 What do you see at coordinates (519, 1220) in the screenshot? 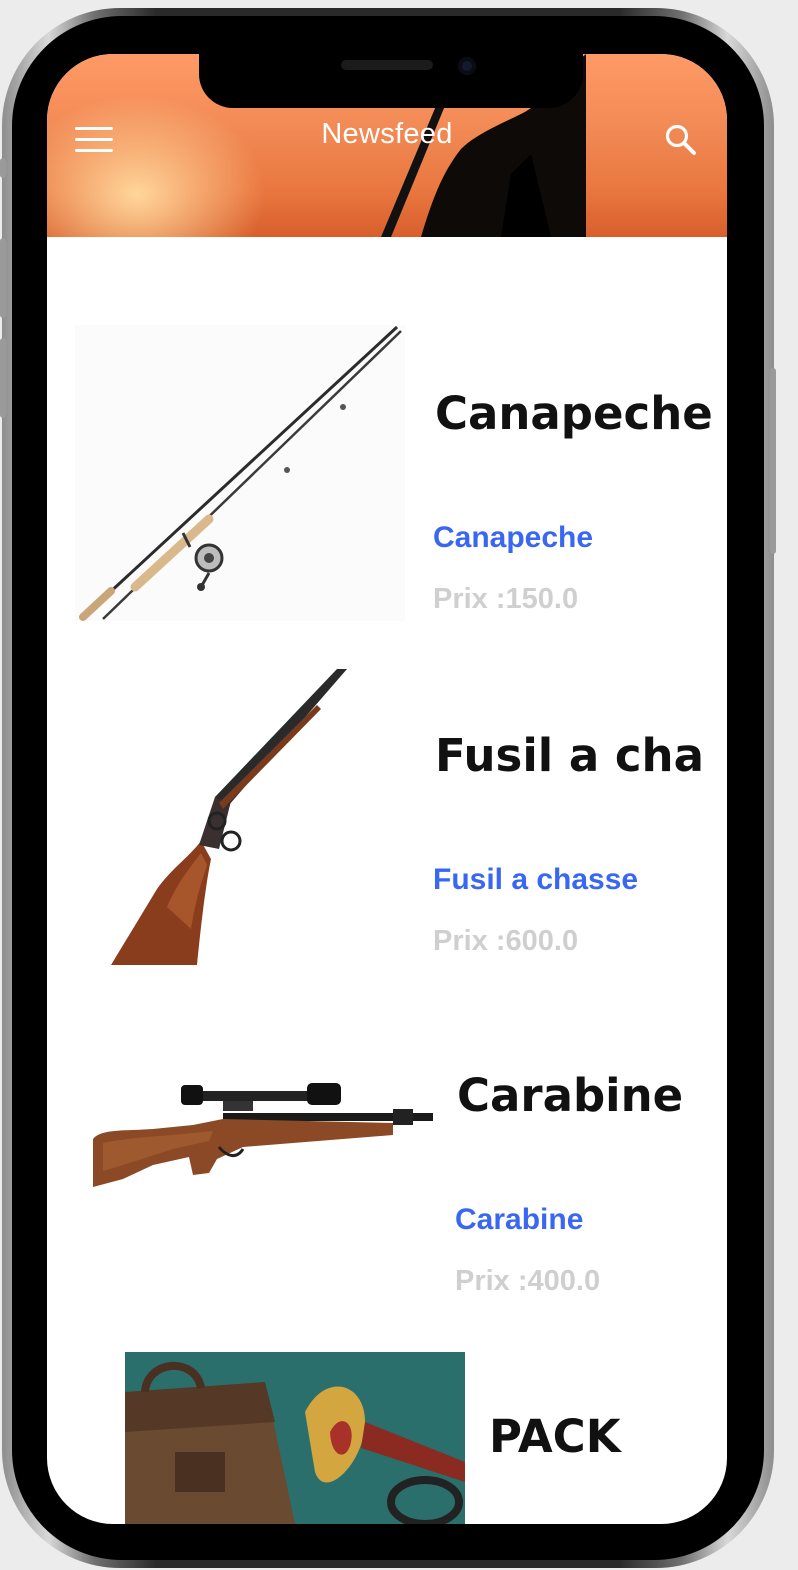
I see `product-subtitle: Carabine` at bounding box center [519, 1220].